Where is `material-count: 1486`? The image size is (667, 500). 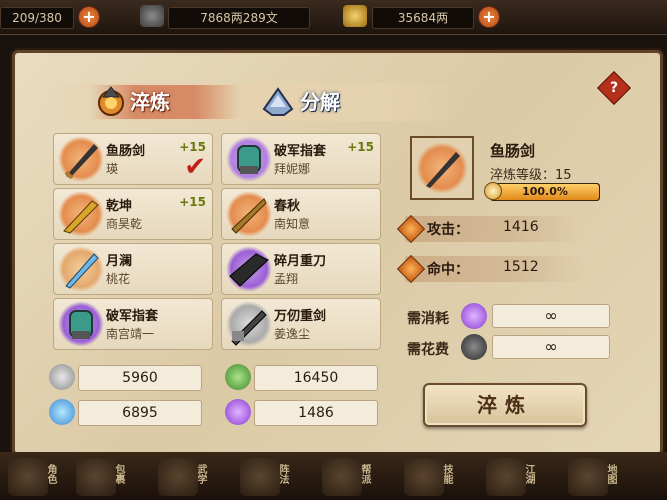
material-count: 1486 is located at coordinates (316, 413).